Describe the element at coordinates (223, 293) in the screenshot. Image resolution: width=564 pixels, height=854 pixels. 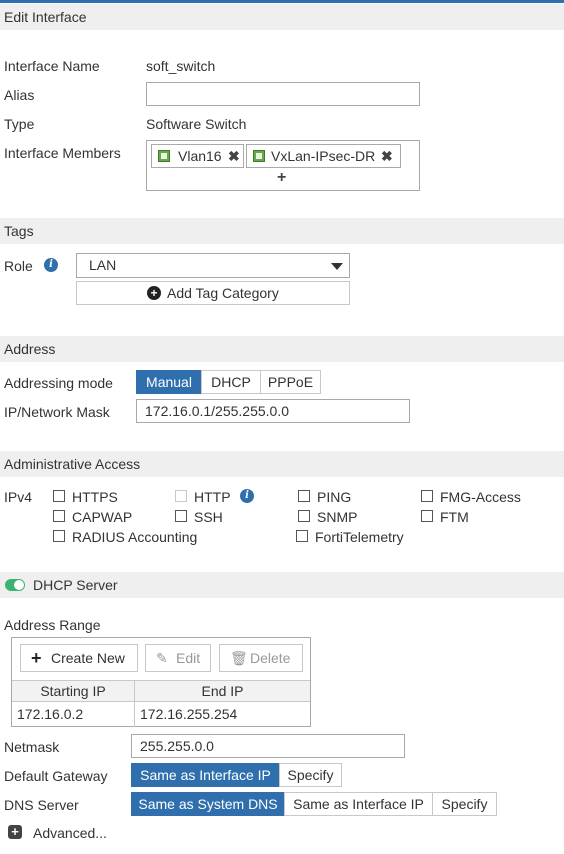
I see `add-tag-category-label: Add Tag Category` at that location.